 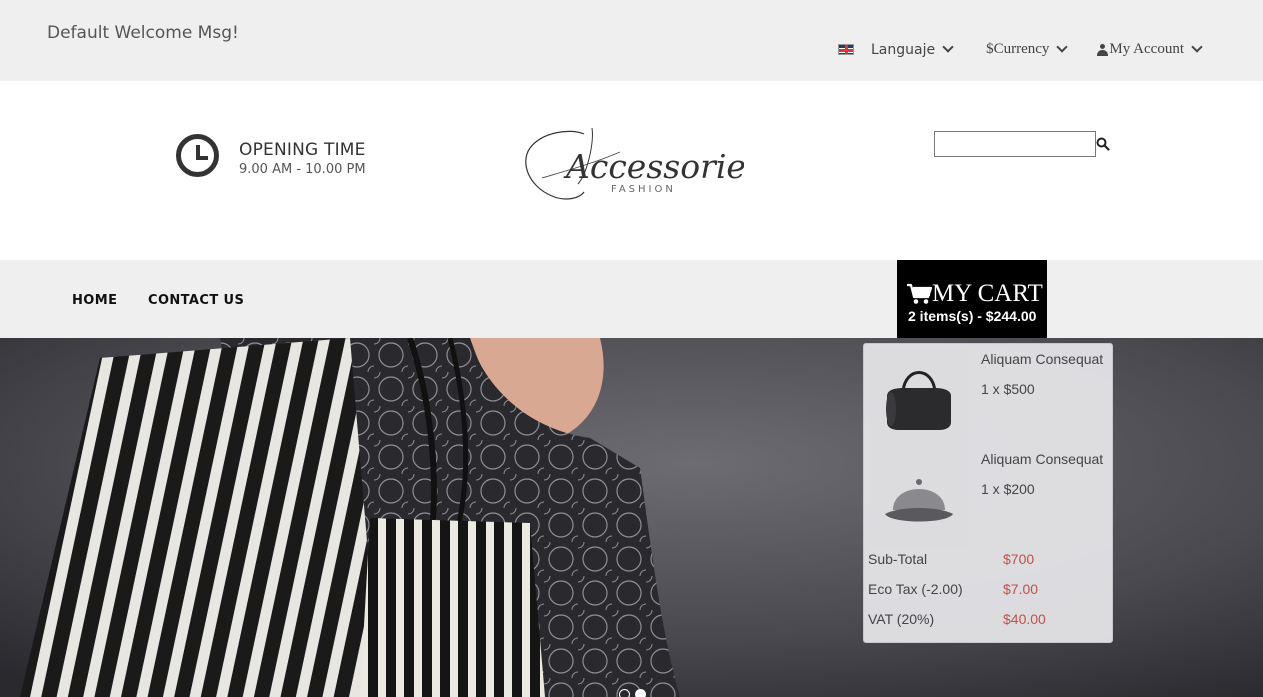 I want to click on language-label: Languaje, so click(x=903, y=49).